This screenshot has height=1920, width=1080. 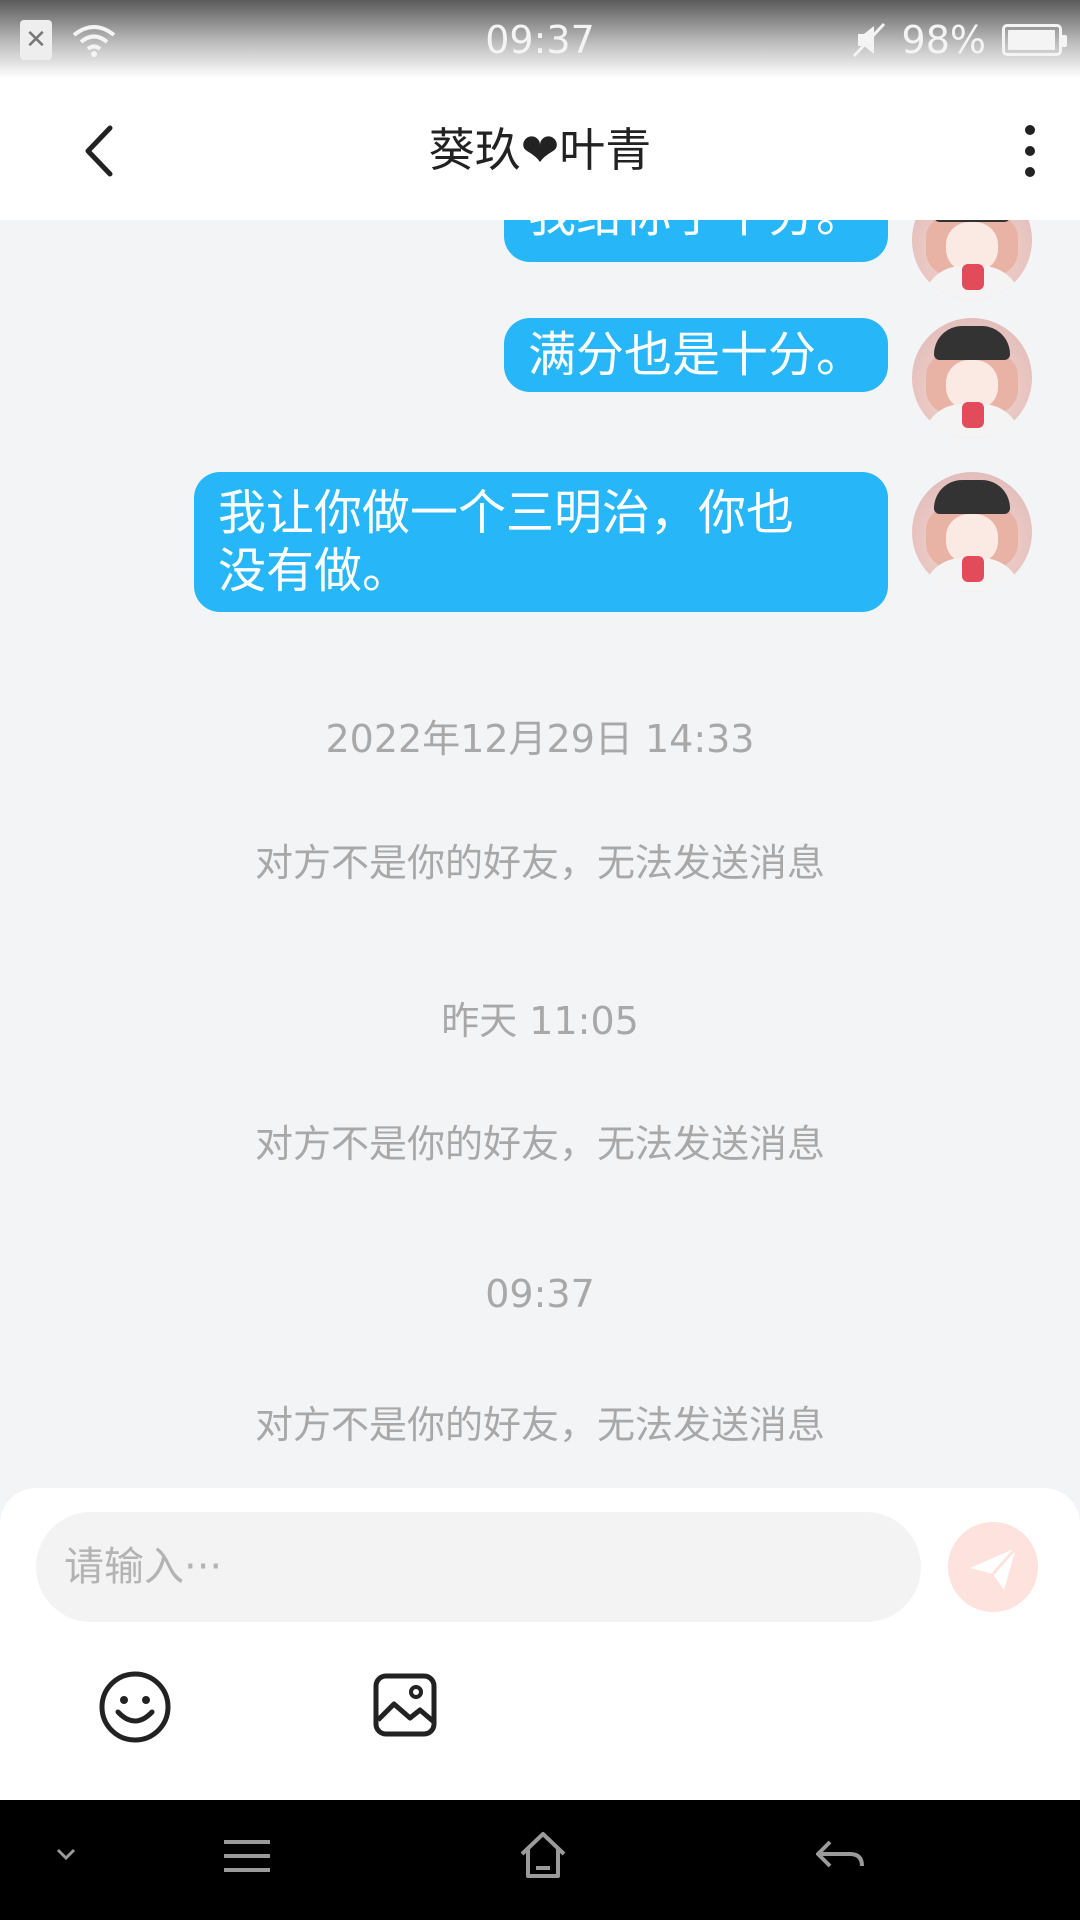 I want to click on timestamp: 09:37, so click(x=540, y=1294).